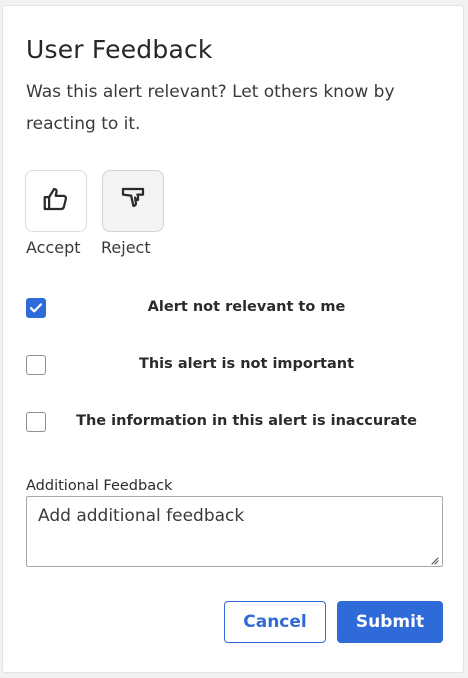 Image resolution: width=468 pixels, height=678 pixels. I want to click on thumbs-down-icon, so click(133, 201).